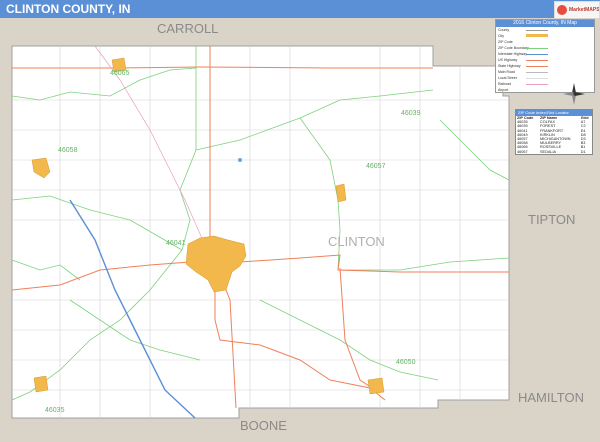 This screenshot has height=442, width=600. What do you see at coordinates (68, 150) in the screenshot?
I see `zip-label: 46058` at bounding box center [68, 150].